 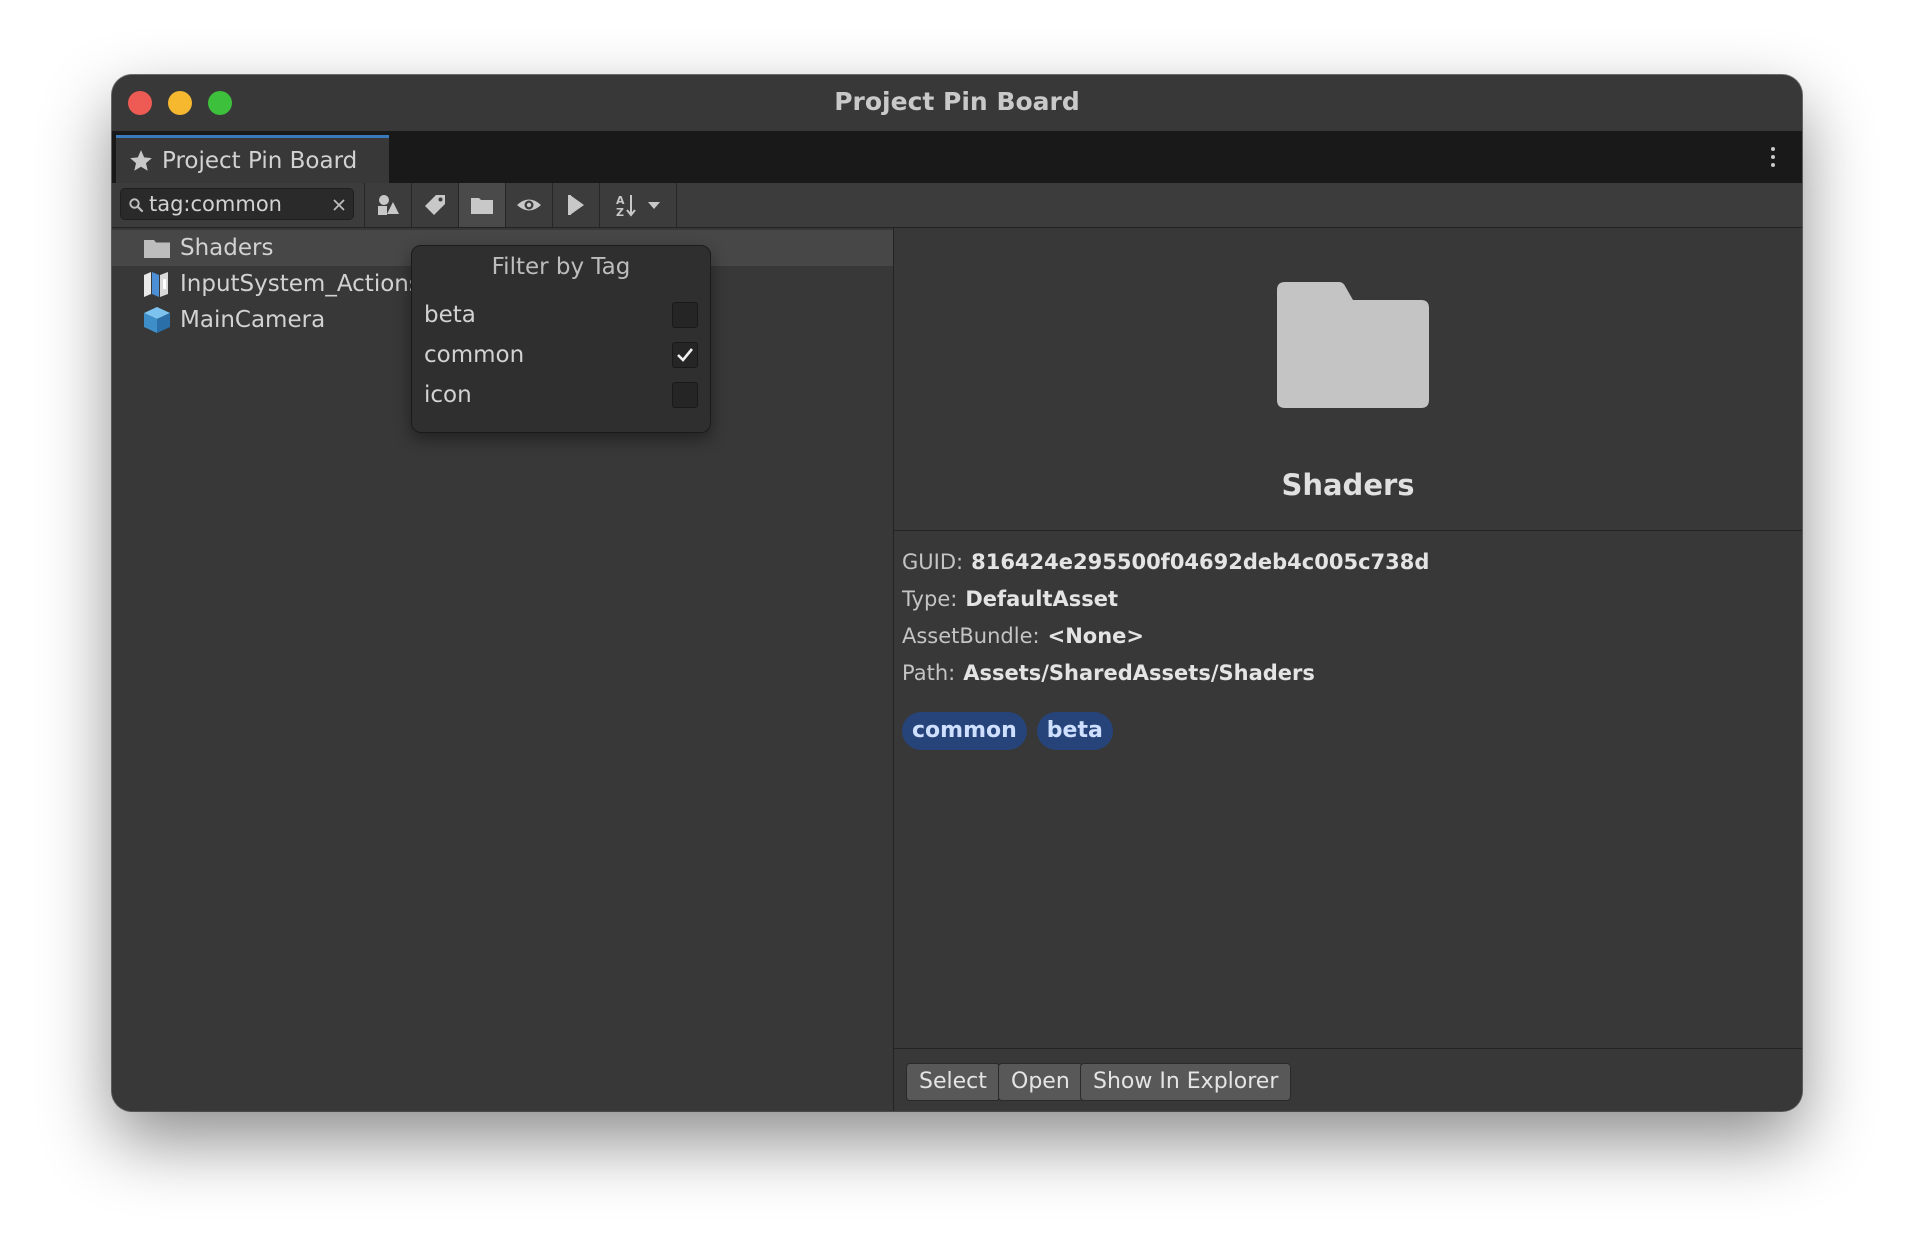 What do you see at coordinates (1095, 636) in the screenshot?
I see `assetbundle-value: <None>` at bounding box center [1095, 636].